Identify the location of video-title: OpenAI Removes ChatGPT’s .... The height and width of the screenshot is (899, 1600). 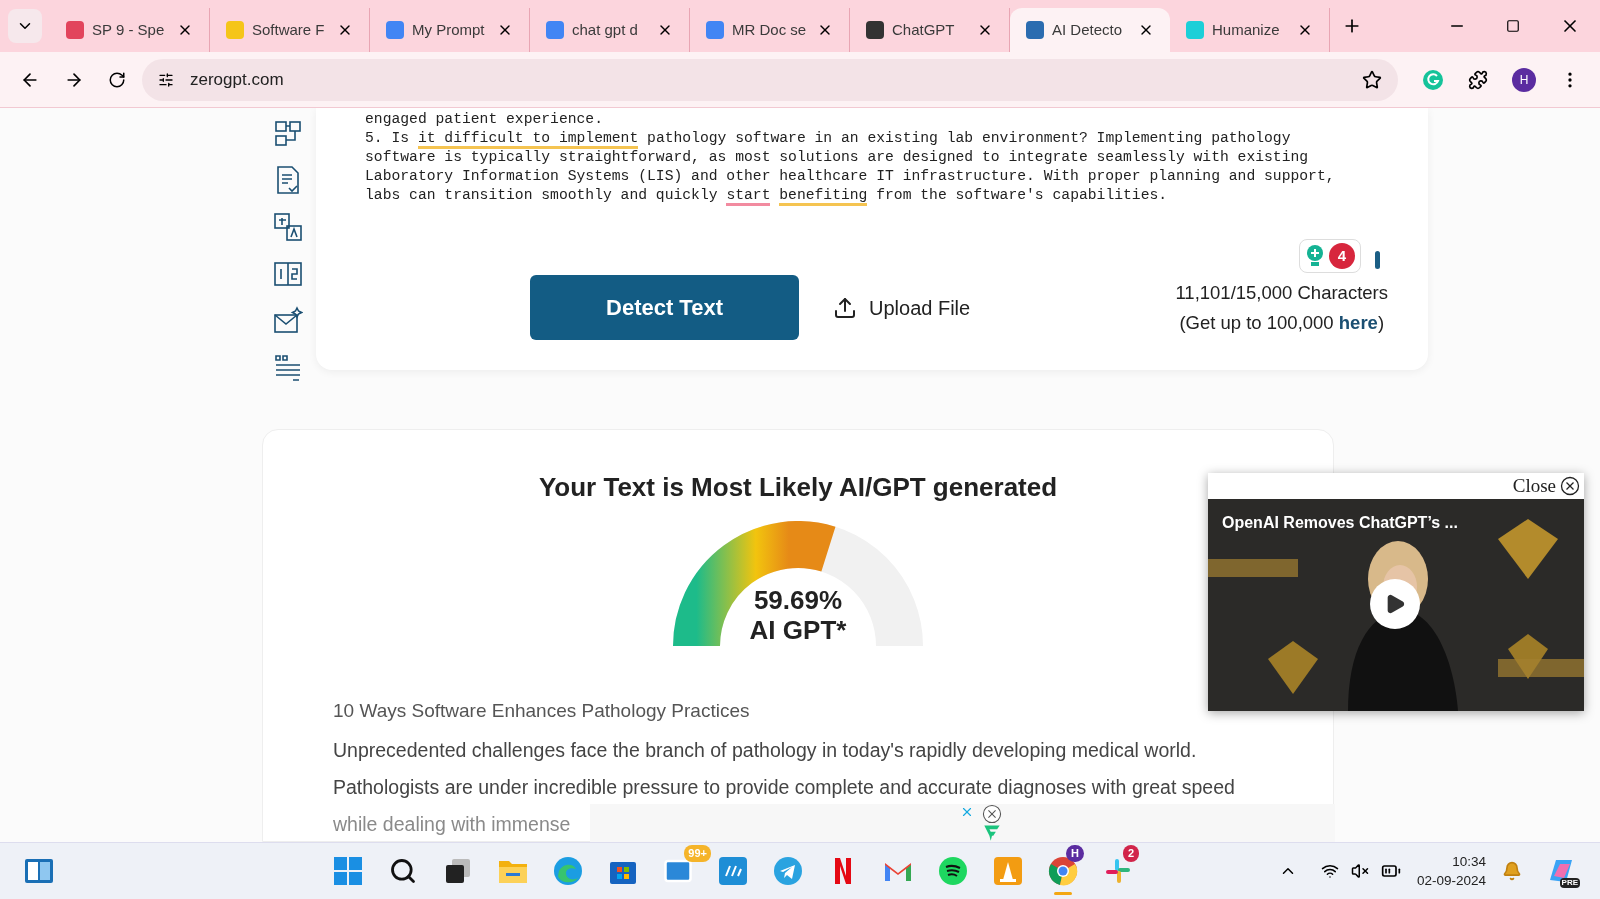
(1340, 523).